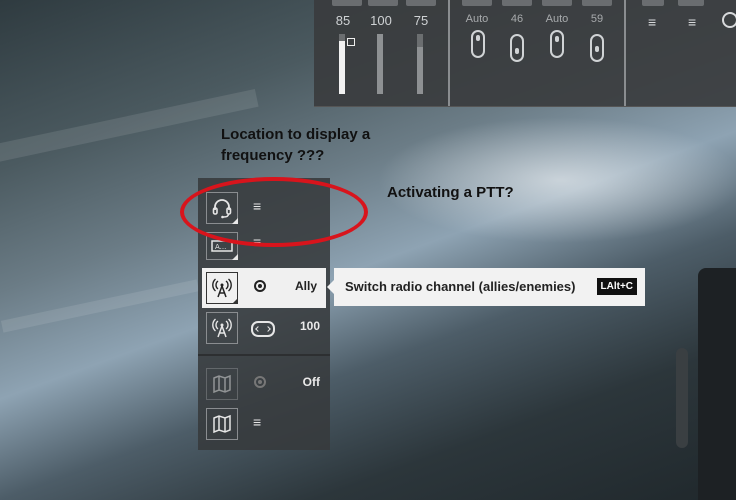 Image resolution: width=736 pixels, height=500 pixels. I want to click on volume-value: 85, so click(343, 20).